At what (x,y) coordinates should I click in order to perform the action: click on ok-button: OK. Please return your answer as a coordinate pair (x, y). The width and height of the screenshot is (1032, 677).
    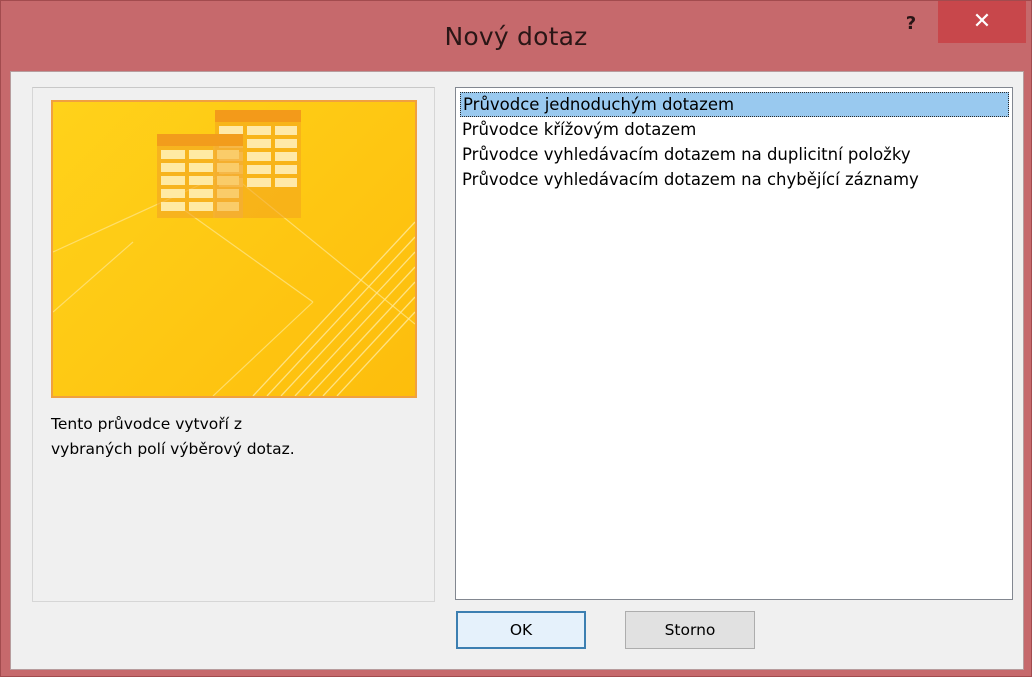
    Looking at the image, I should click on (521, 630).